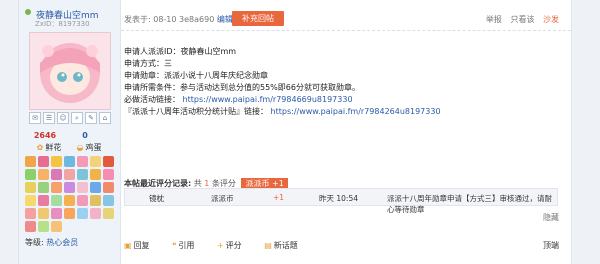  I want to click on view-only-link: 只看该, so click(522, 19).